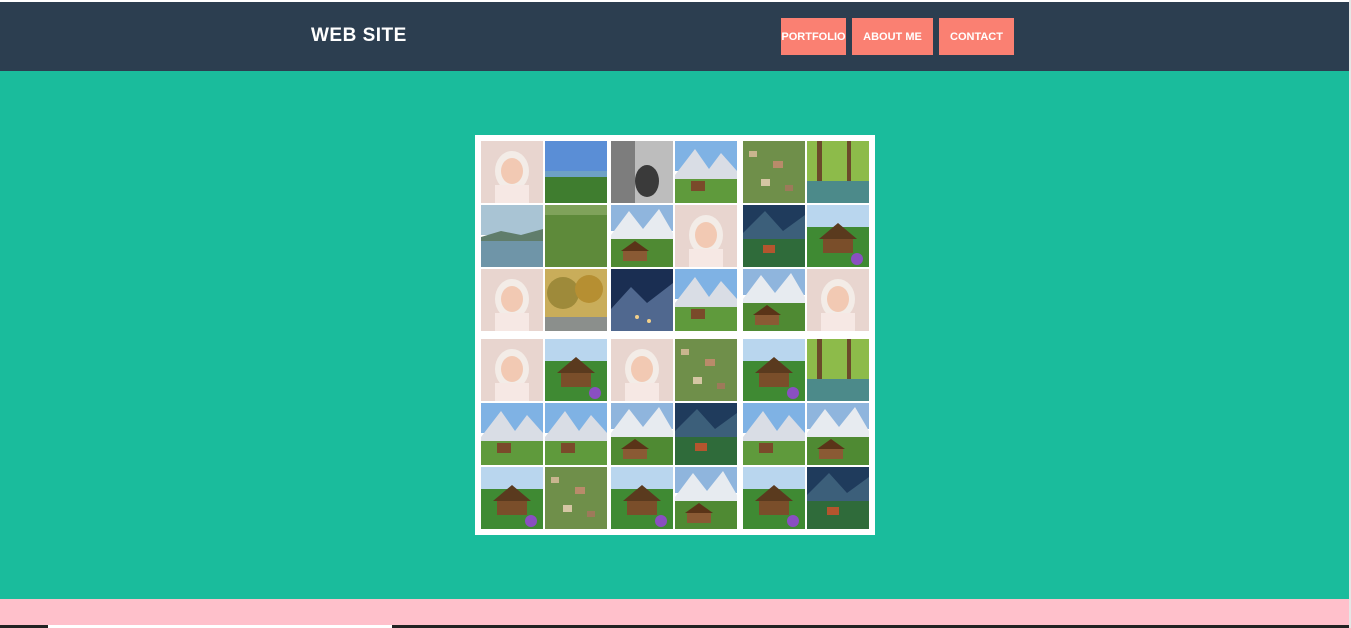 The height and width of the screenshot is (628, 1351). What do you see at coordinates (576, 236) in the screenshot?
I see `collage-photo-field` at bounding box center [576, 236].